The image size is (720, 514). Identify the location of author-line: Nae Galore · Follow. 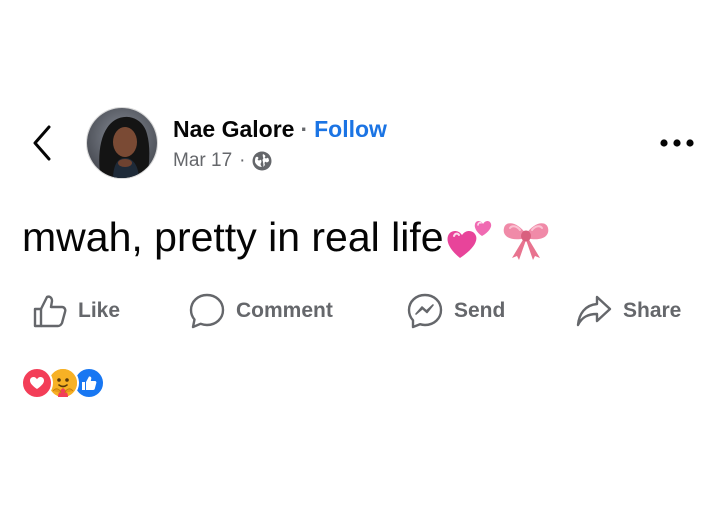
(280, 129).